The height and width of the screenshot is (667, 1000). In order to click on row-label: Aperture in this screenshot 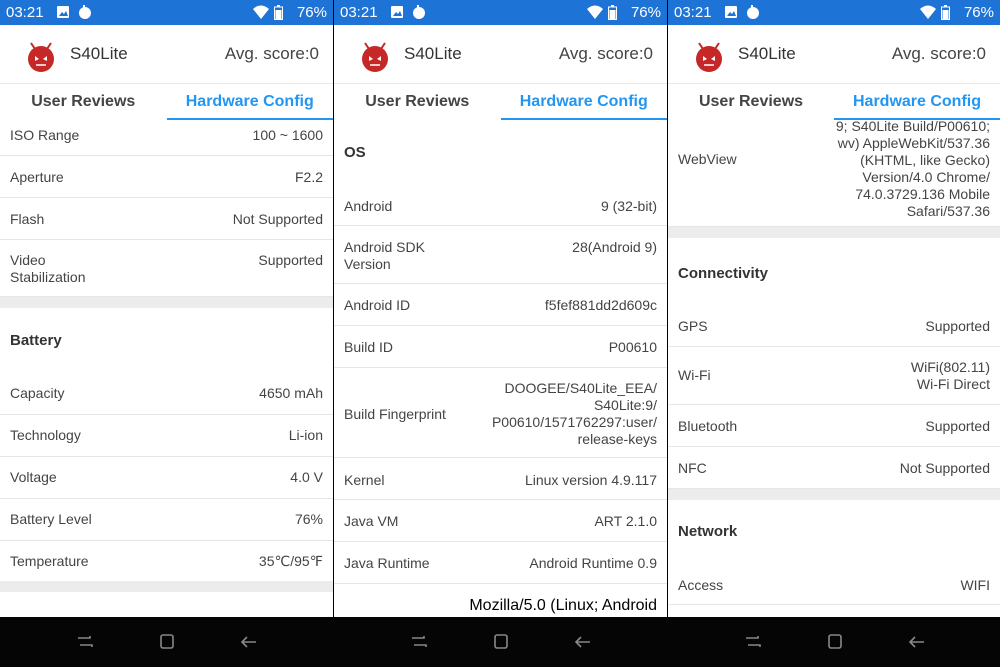, I will do `click(37, 177)`.